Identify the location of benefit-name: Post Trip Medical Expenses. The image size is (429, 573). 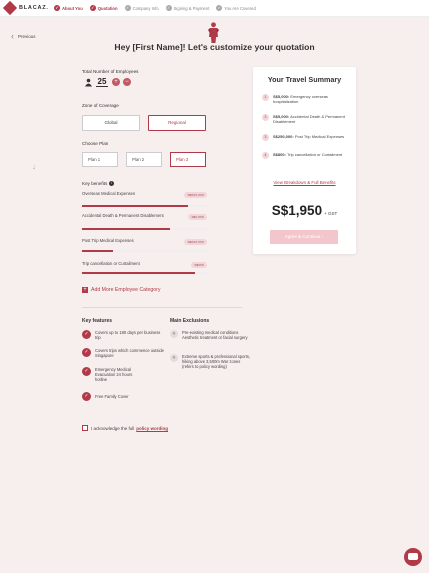
(108, 240).